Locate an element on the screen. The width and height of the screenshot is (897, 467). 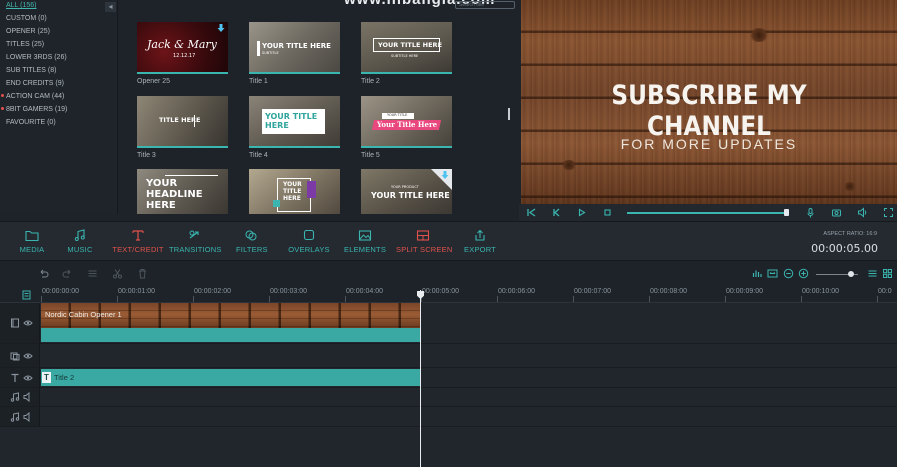
category-sub-titles: SUB TITLES (8) is located at coordinates (31, 70).